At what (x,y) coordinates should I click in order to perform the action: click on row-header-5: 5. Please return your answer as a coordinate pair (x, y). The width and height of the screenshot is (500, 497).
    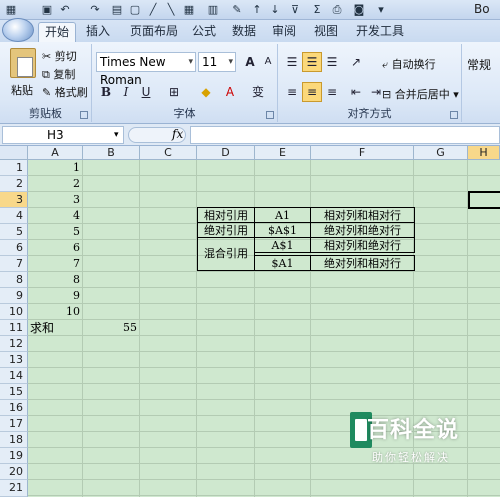
    Looking at the image, I should click on (14, 232).